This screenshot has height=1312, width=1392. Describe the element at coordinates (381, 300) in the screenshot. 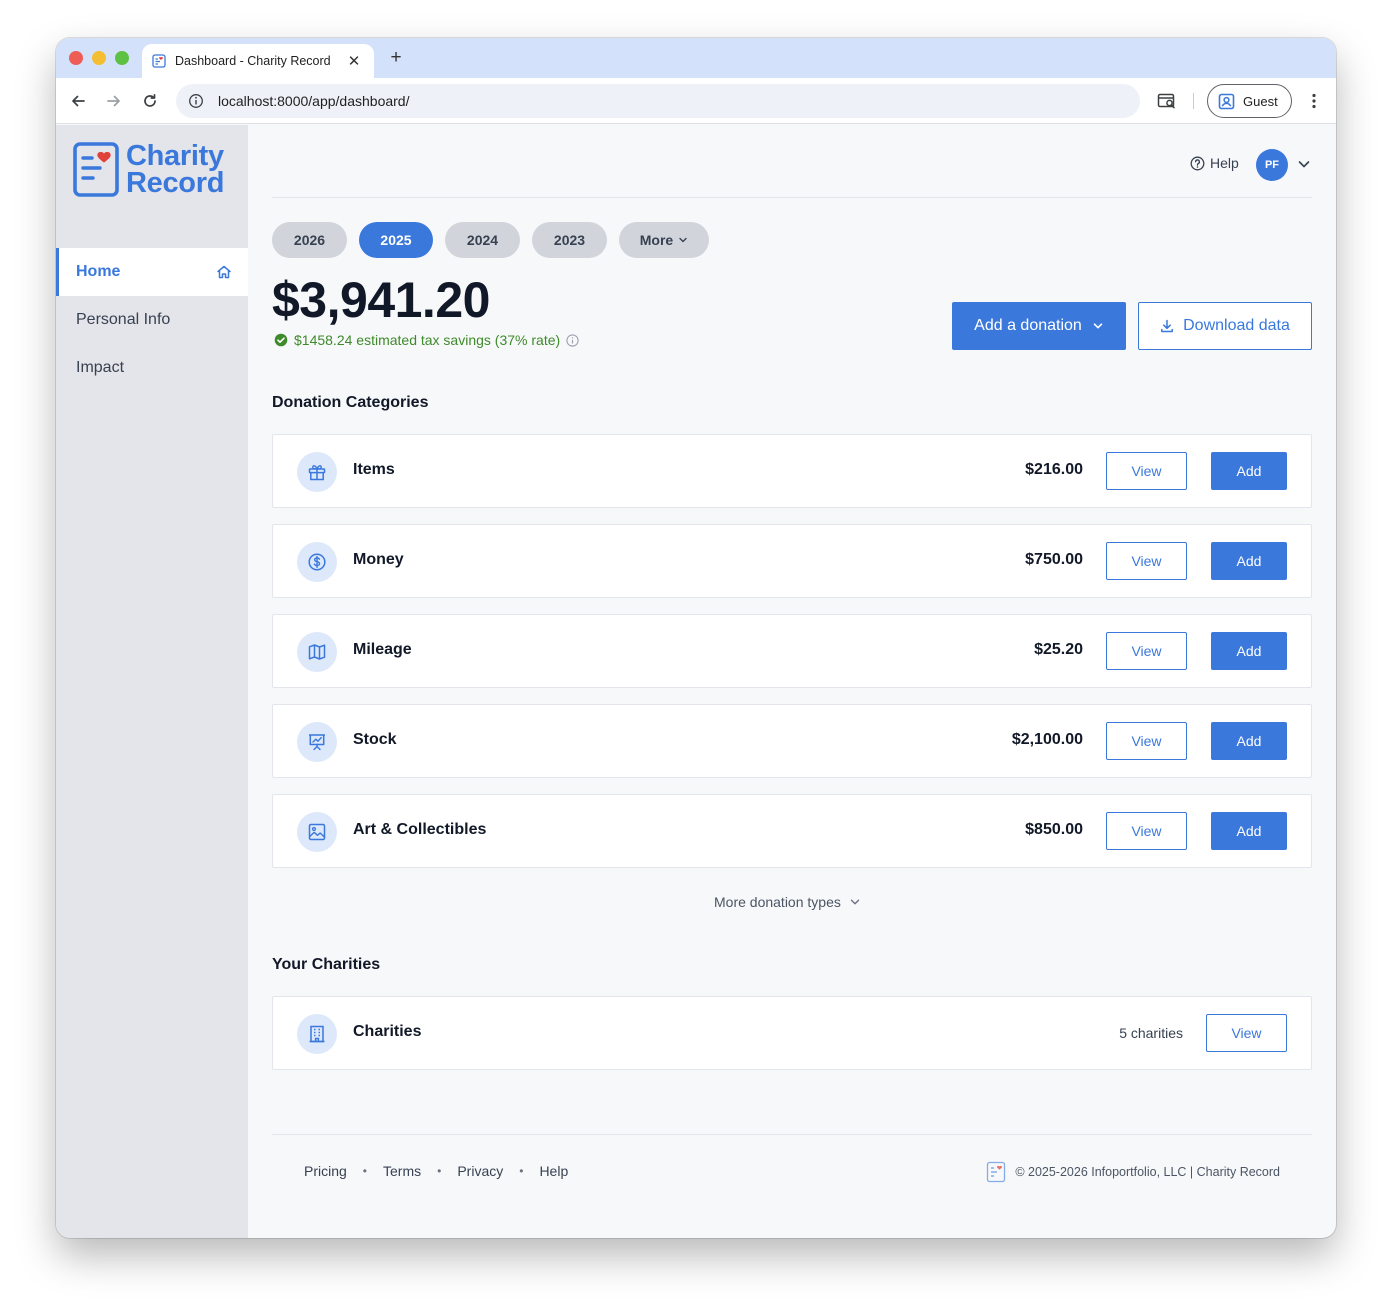

I see `total-amount: $3,941.20` at that location.